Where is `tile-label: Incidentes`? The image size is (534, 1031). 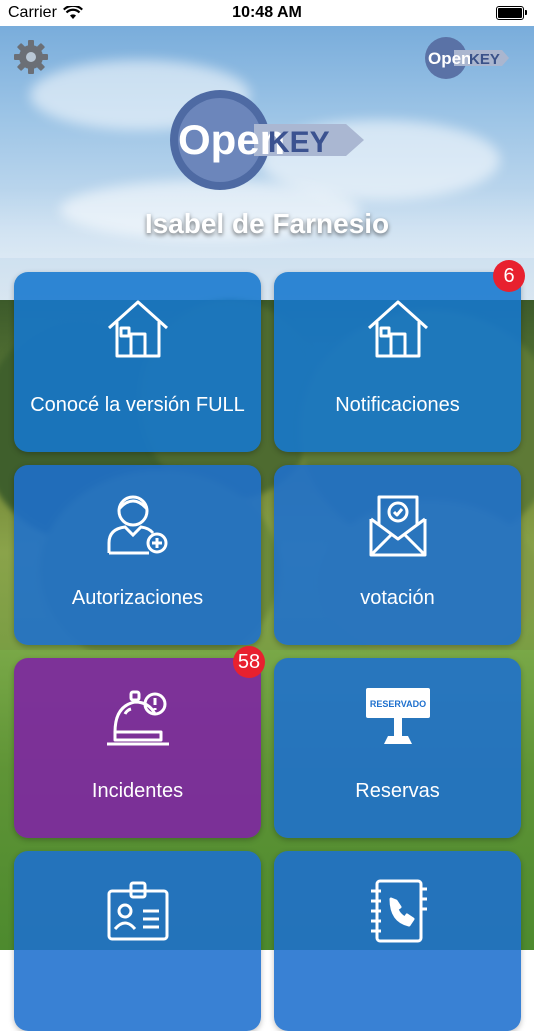 tile-label: Incidentes is located at coordinates (137, 791).